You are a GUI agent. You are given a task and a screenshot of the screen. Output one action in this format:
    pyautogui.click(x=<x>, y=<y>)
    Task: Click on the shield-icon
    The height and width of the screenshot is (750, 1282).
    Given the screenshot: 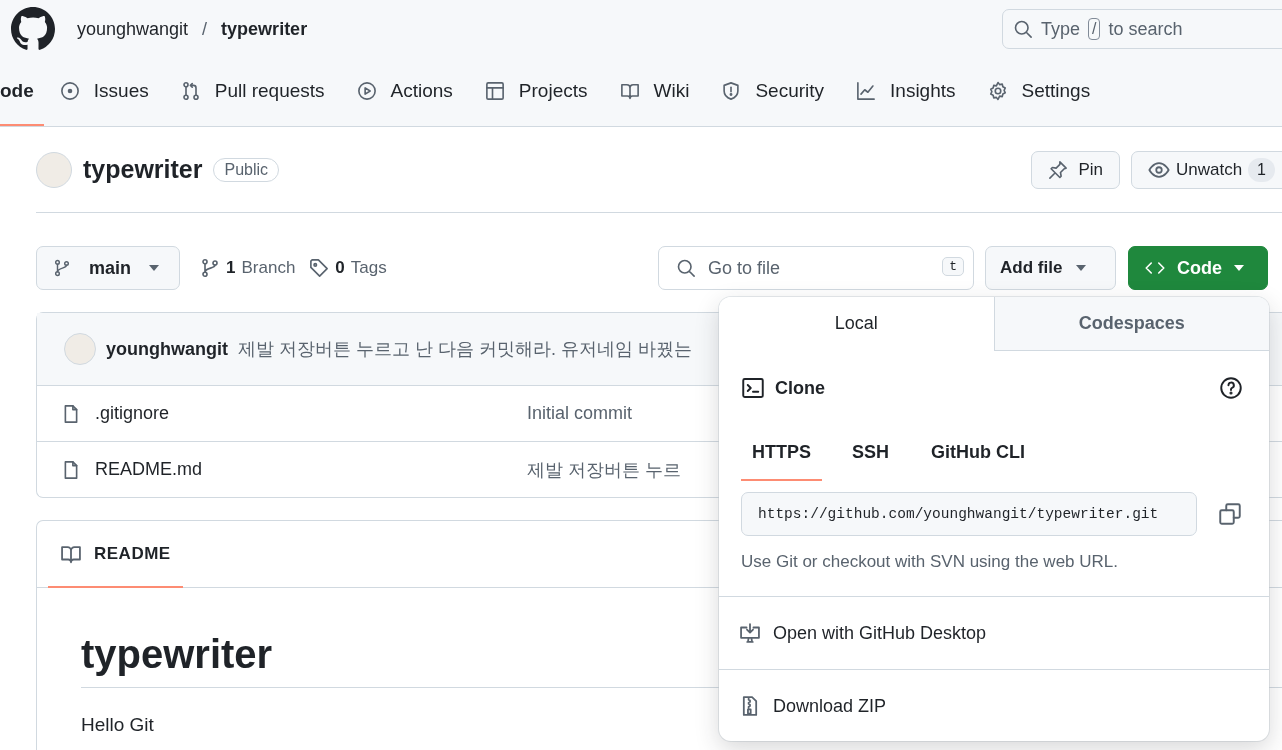 What is the action you would take?
    pyautogui.click(x=731, y=91)
    